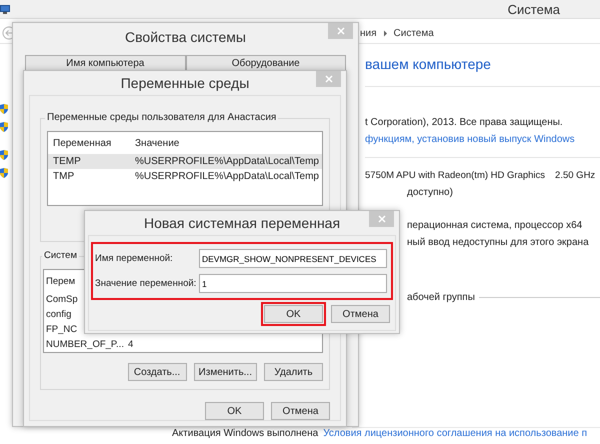 Image resolution: width=600 pixels, height=444 pixels. What do you see at coordinates (183, 344) in the screenshot?
I see `list-row: NUMBER_OF_P... 4` at bounding box center [183, 344].